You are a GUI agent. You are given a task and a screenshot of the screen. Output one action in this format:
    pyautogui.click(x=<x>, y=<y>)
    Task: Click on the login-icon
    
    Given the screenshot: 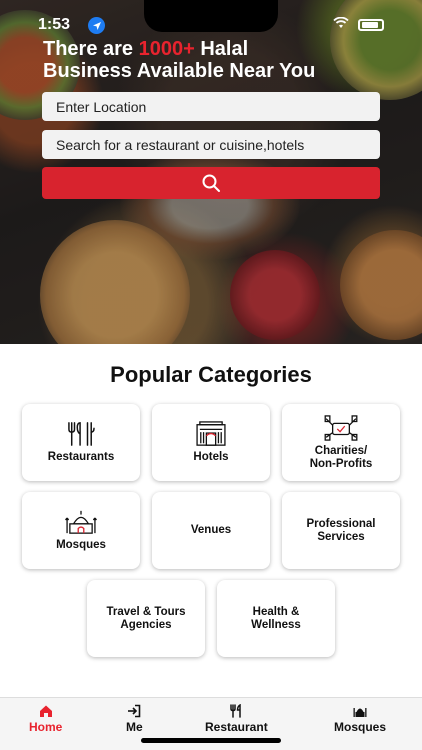 What is the action you would take?
    pyautogui.click(x=134, y=711)
    